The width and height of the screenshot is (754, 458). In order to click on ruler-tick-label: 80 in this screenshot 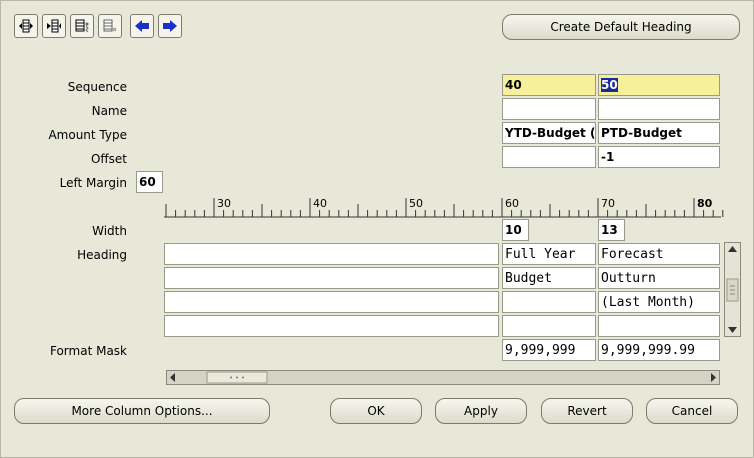, I will do `click(705, 203)`.